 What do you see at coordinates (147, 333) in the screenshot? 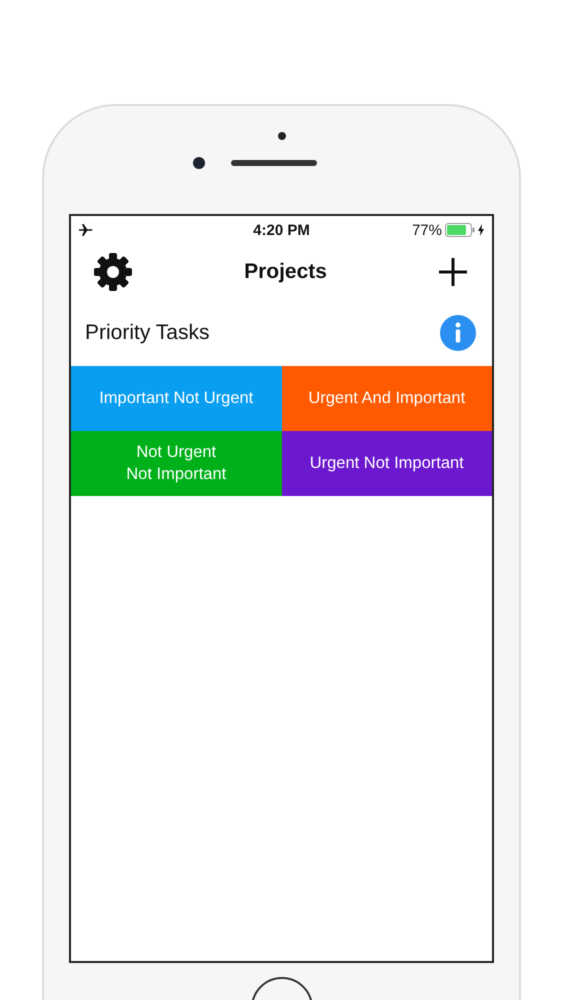
I see `section-title: Priority Tasks` at bounding box center [147, 333].